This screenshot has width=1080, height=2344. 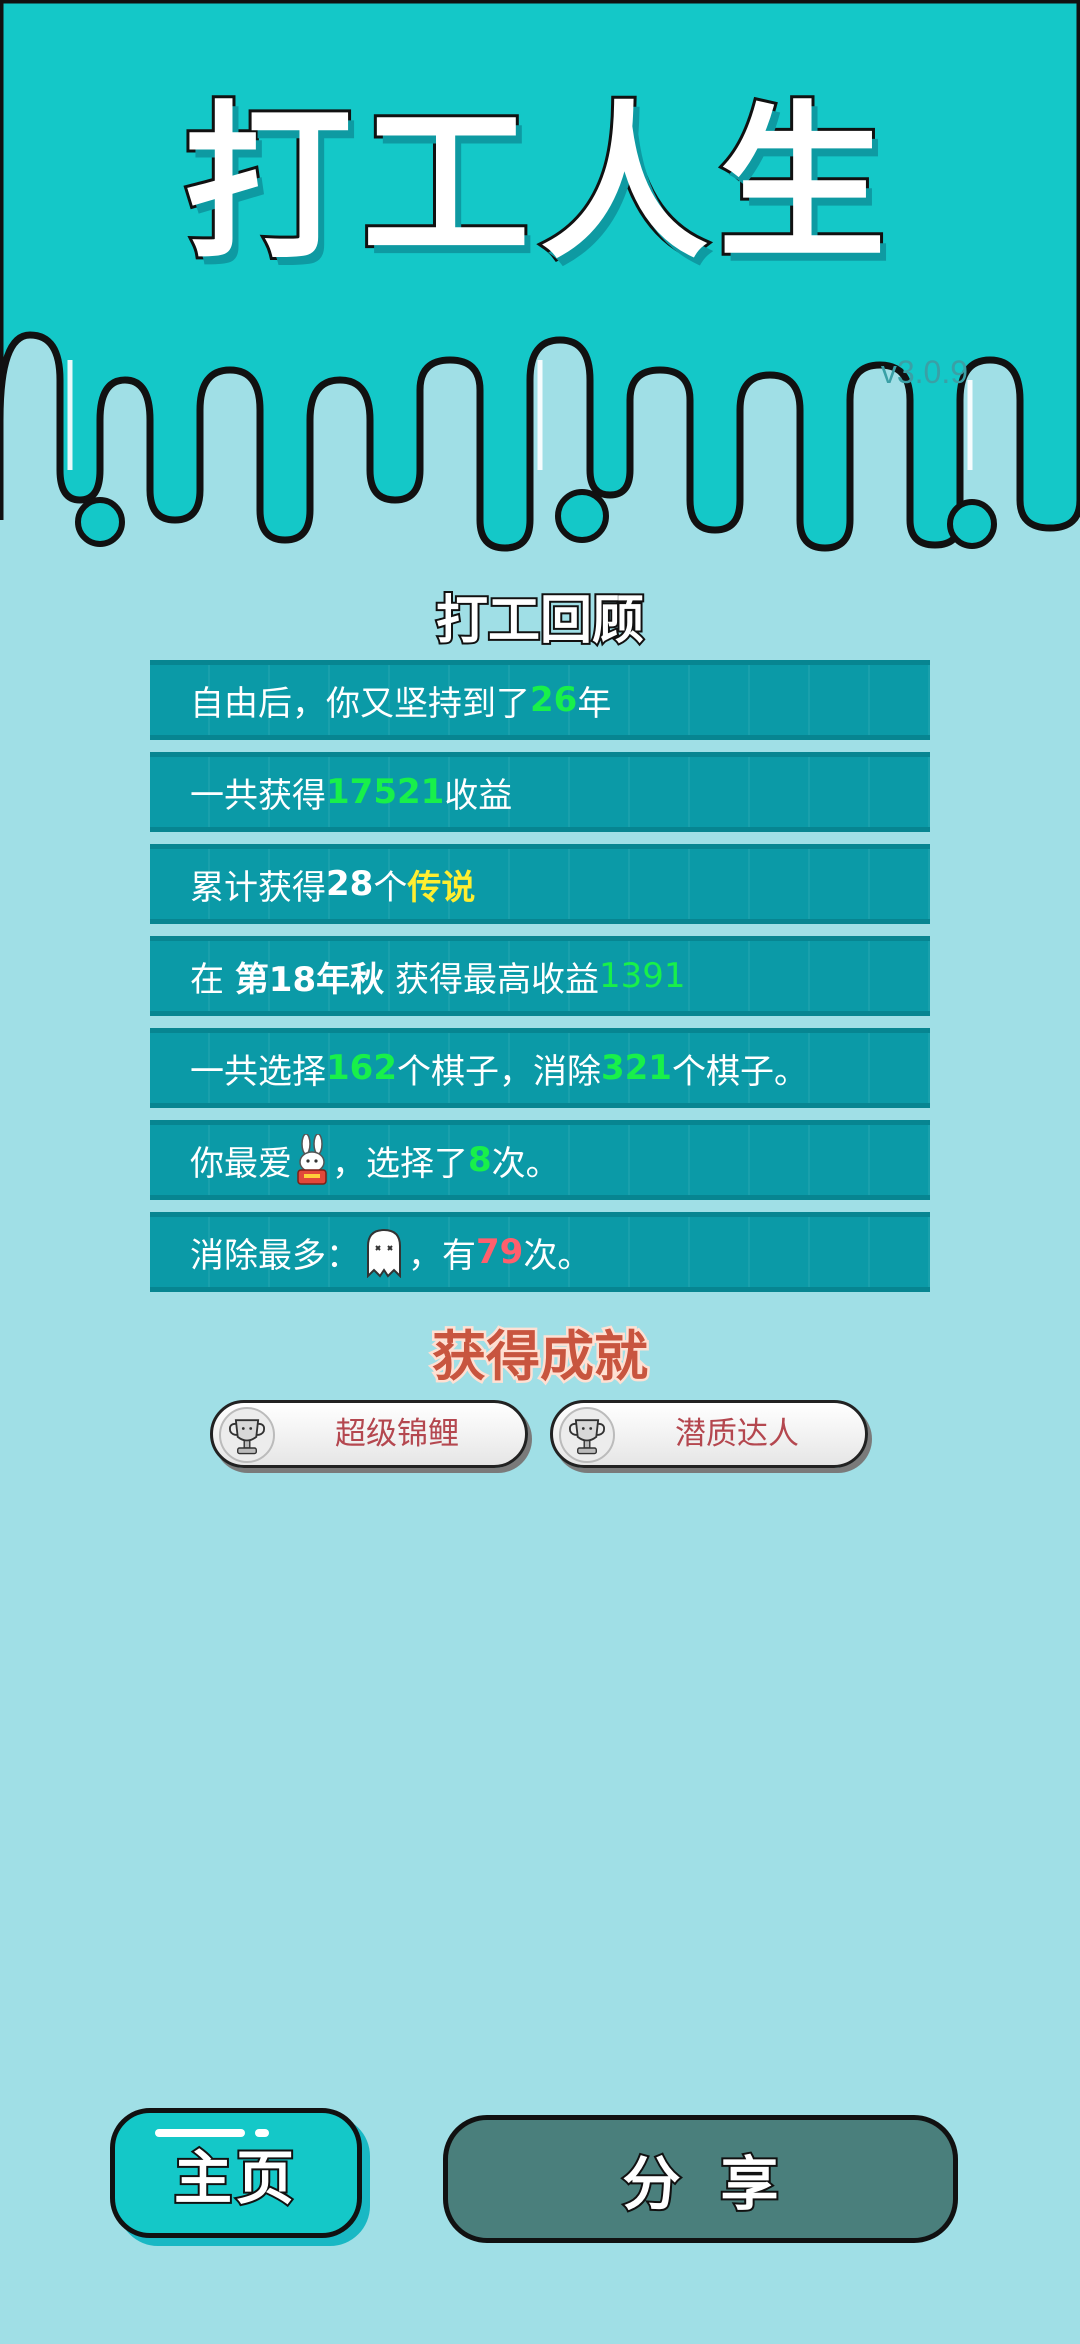 I want to click on stat-text: 个棋子。, so click(x=739, y=1071).